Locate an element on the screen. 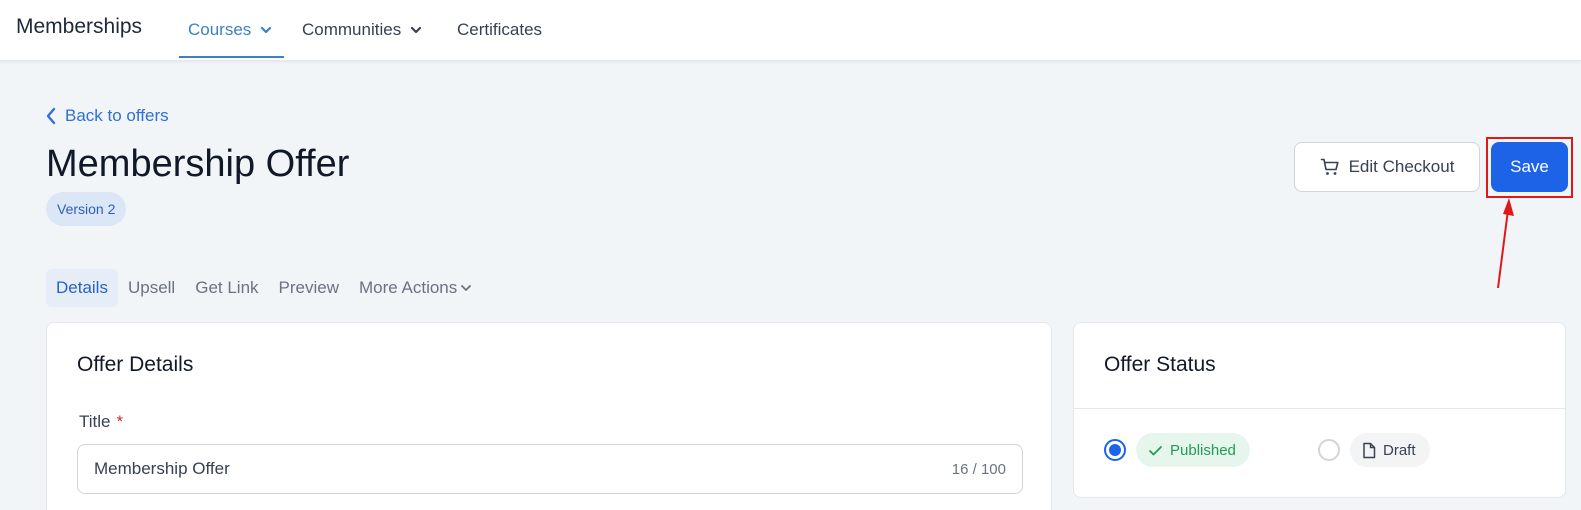 Image resolution: width=1581 pixels, height=510 pixels. nav-item-certificates: Certificates is located at coordinates (499, 30).